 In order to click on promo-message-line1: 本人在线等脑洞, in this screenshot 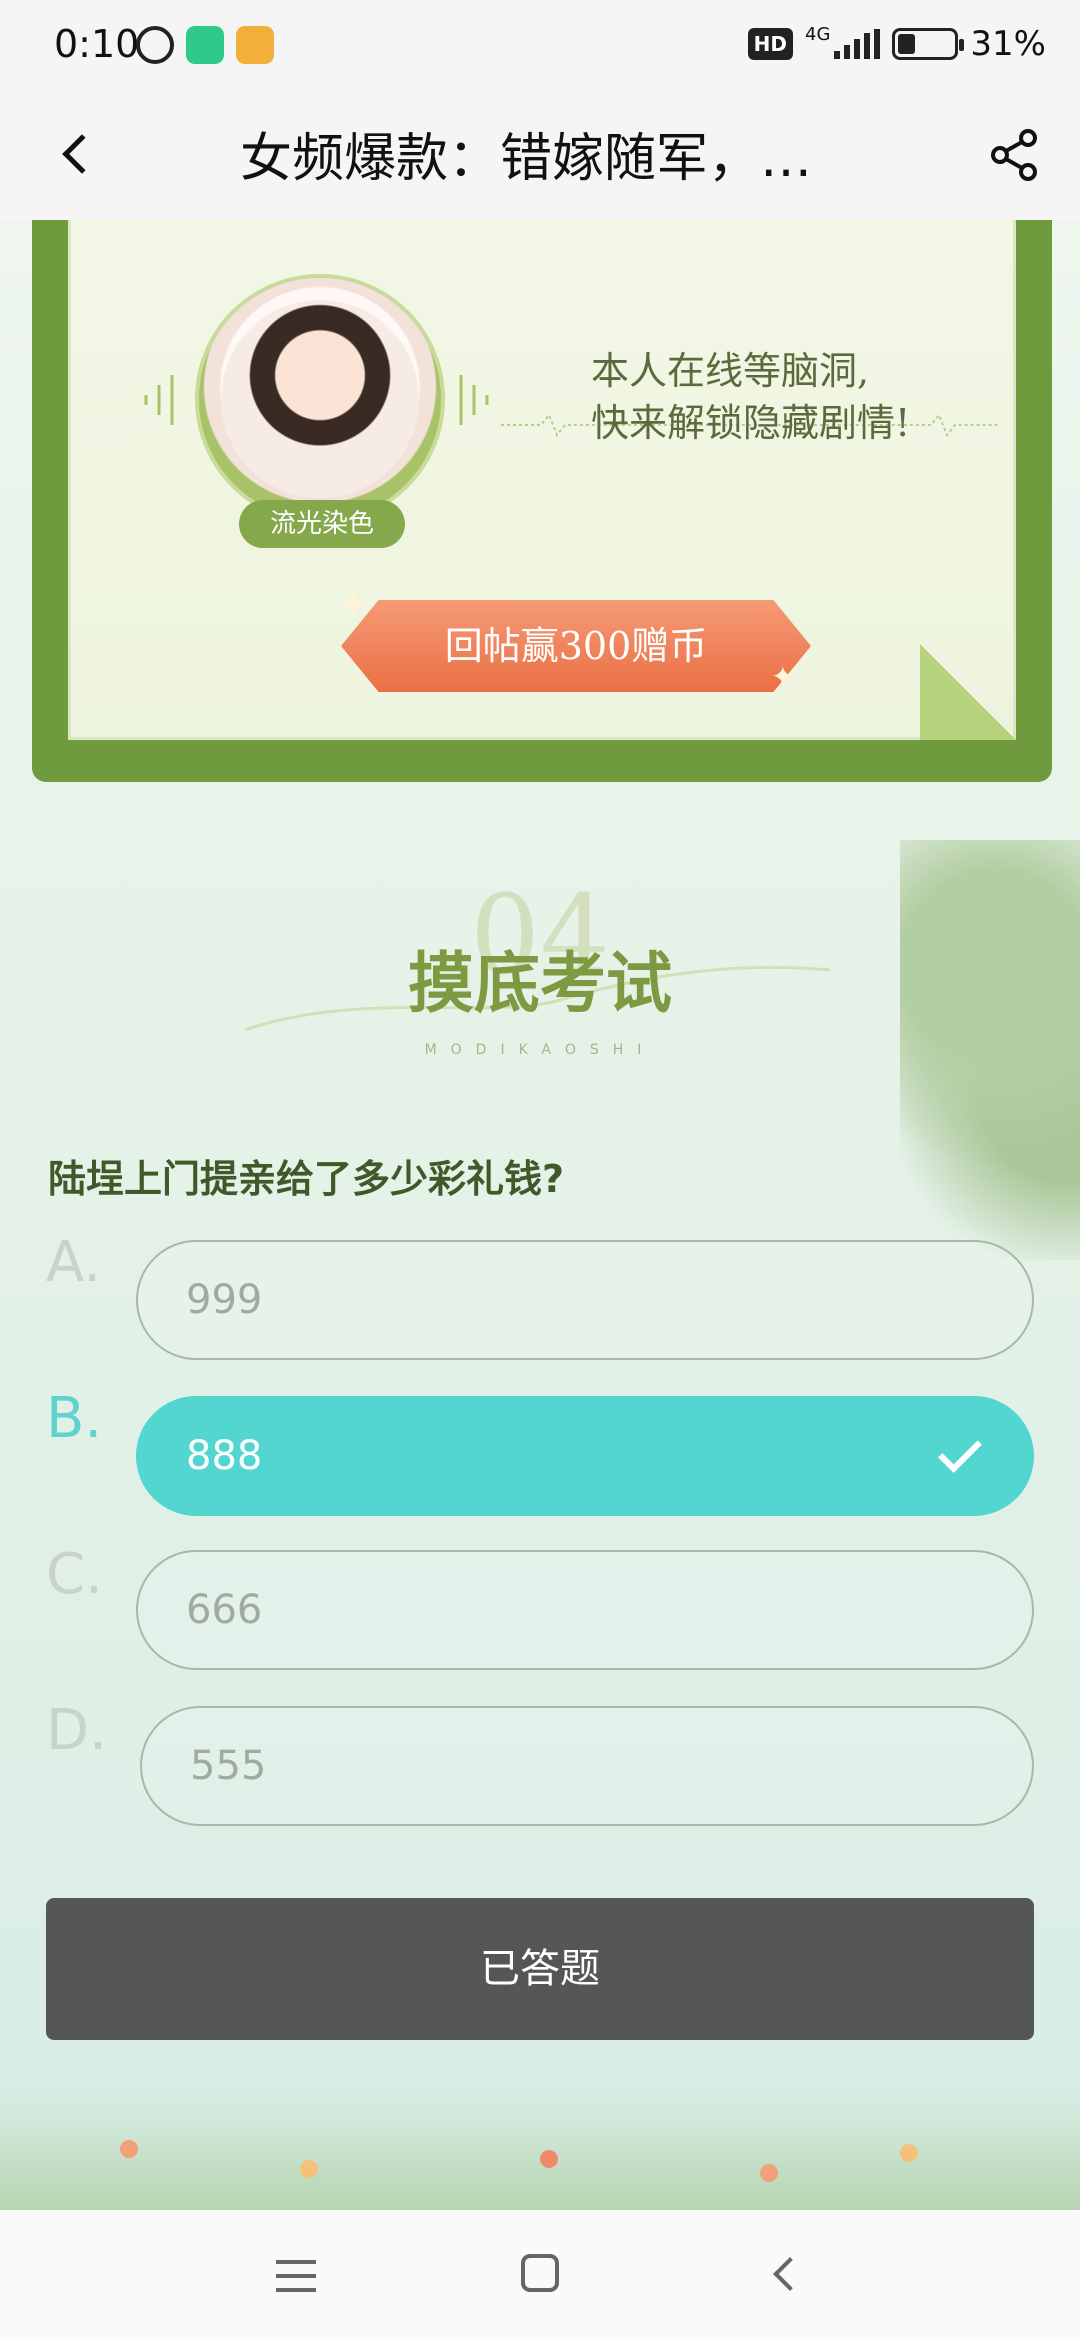, I will do `click(730, 371)`.